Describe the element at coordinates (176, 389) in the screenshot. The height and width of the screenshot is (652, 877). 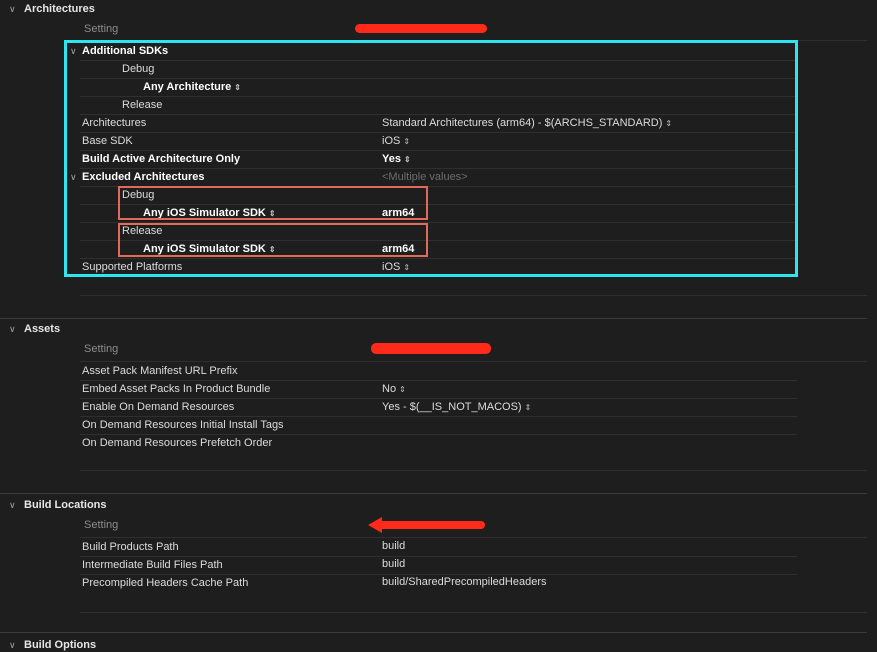
I see `setting-embed-asset-packs: Embed Asset Packs In Product Bundle` at that location.